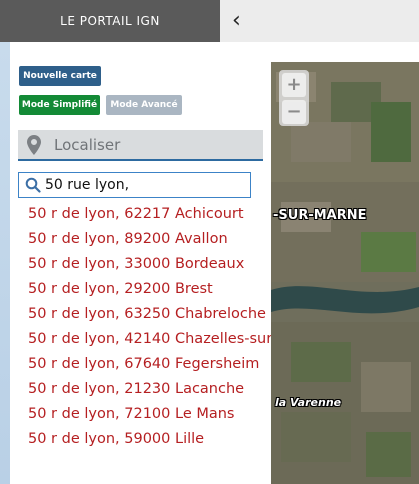 The width and height of the screenshot is (419, 484). I want to click on result-item: 50 r de lyon, 33000 Bordeaux, so click(149, 264).